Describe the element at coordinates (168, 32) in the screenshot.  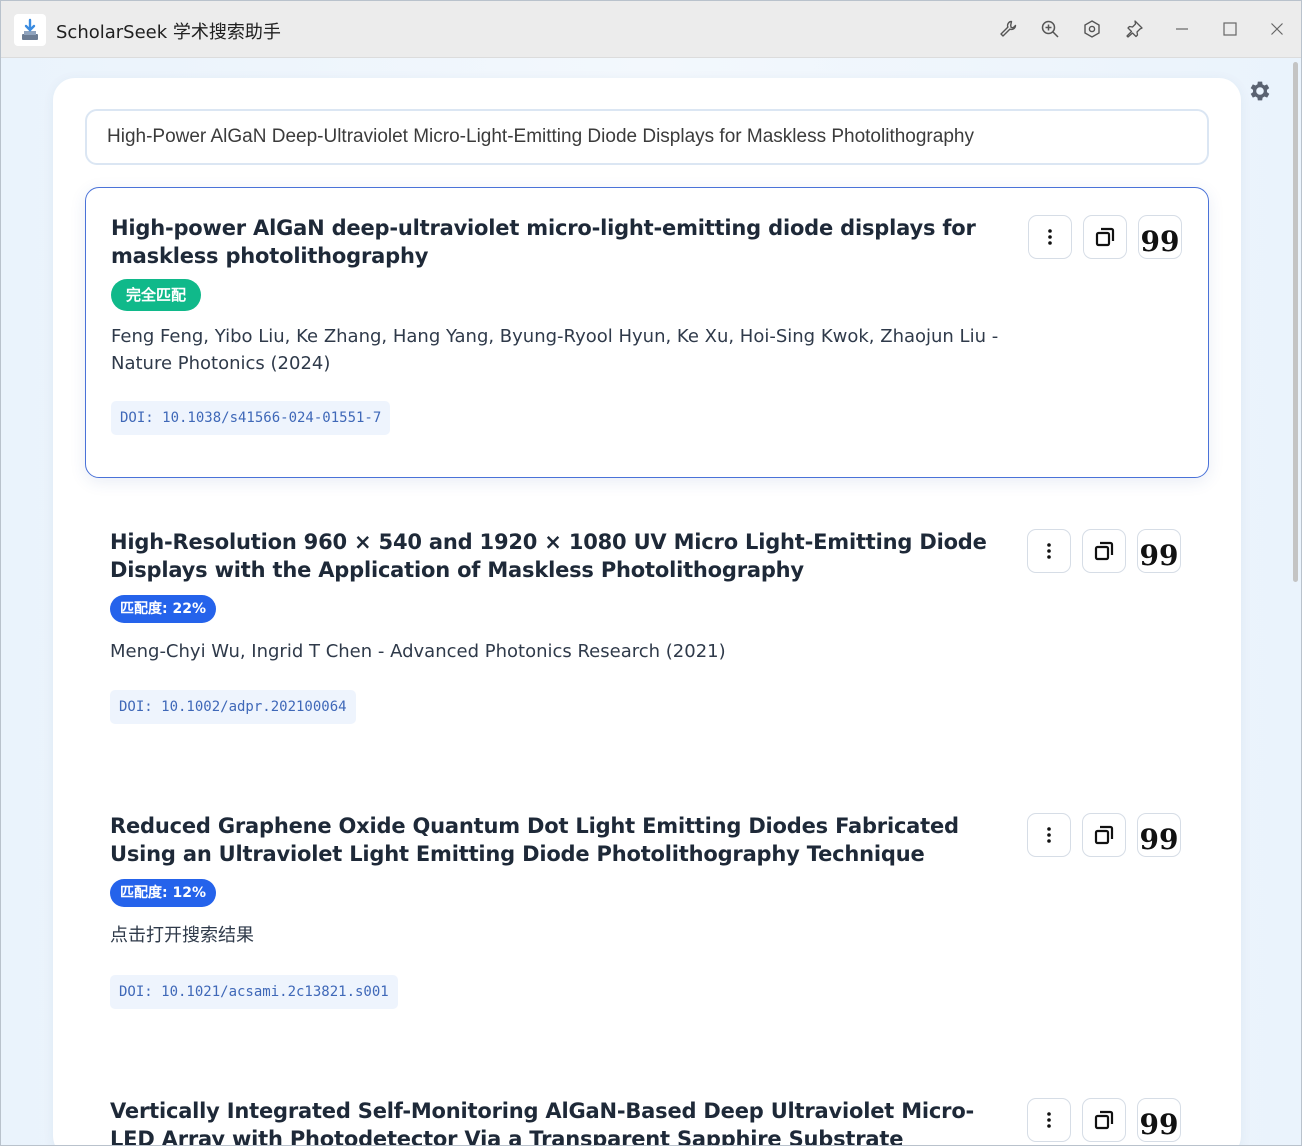
I see `window-title: ScholarSeek 学术搜索助手` at that location.